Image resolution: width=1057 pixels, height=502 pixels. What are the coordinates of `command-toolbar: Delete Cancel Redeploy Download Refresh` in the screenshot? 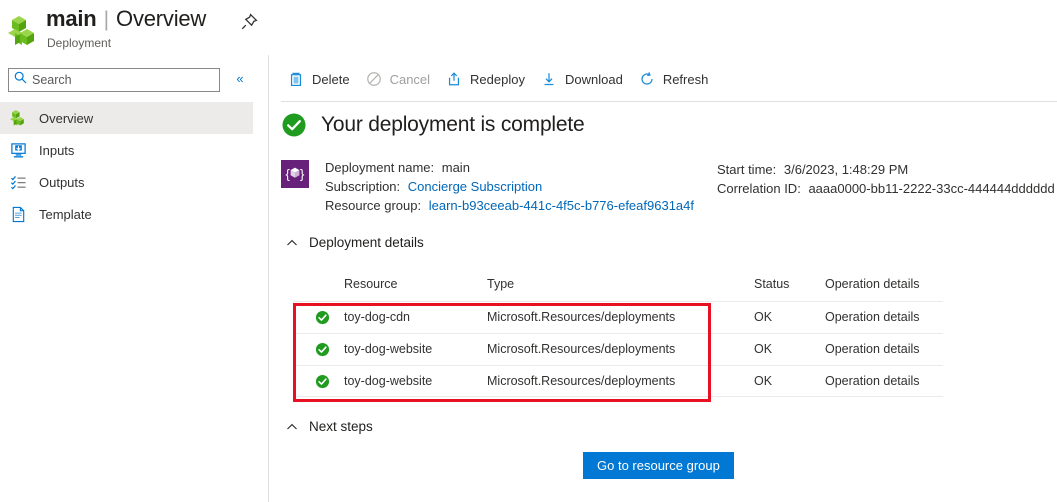 It's located at (499, 79).